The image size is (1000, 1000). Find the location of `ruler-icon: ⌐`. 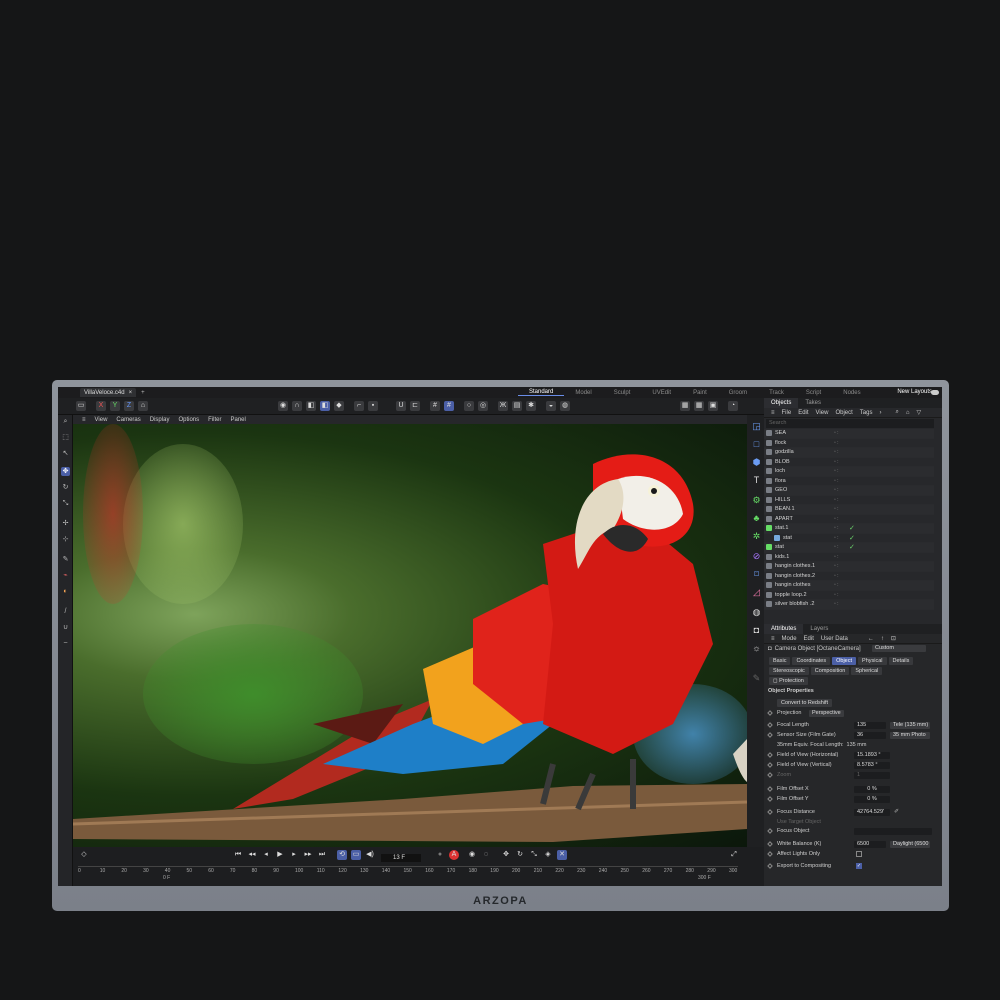

ruler-icon: ⌐ is located at coordinates (359, 406).